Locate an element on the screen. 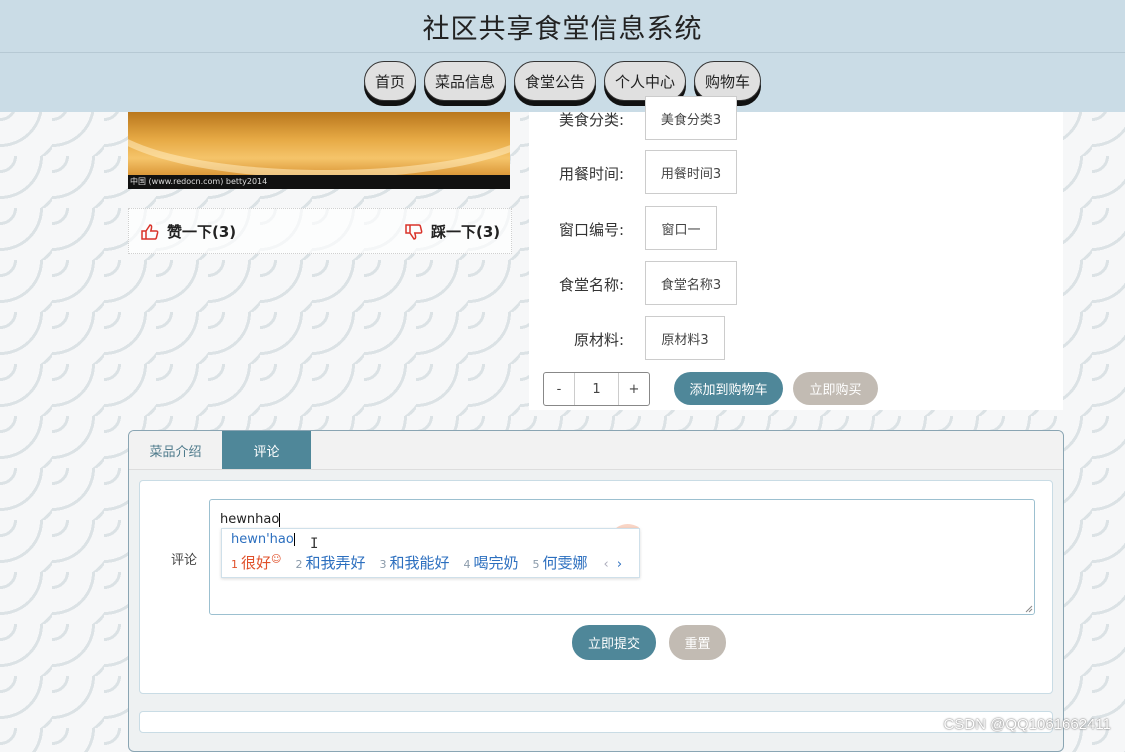  plate-highlight is located at coordinates (319, 145).